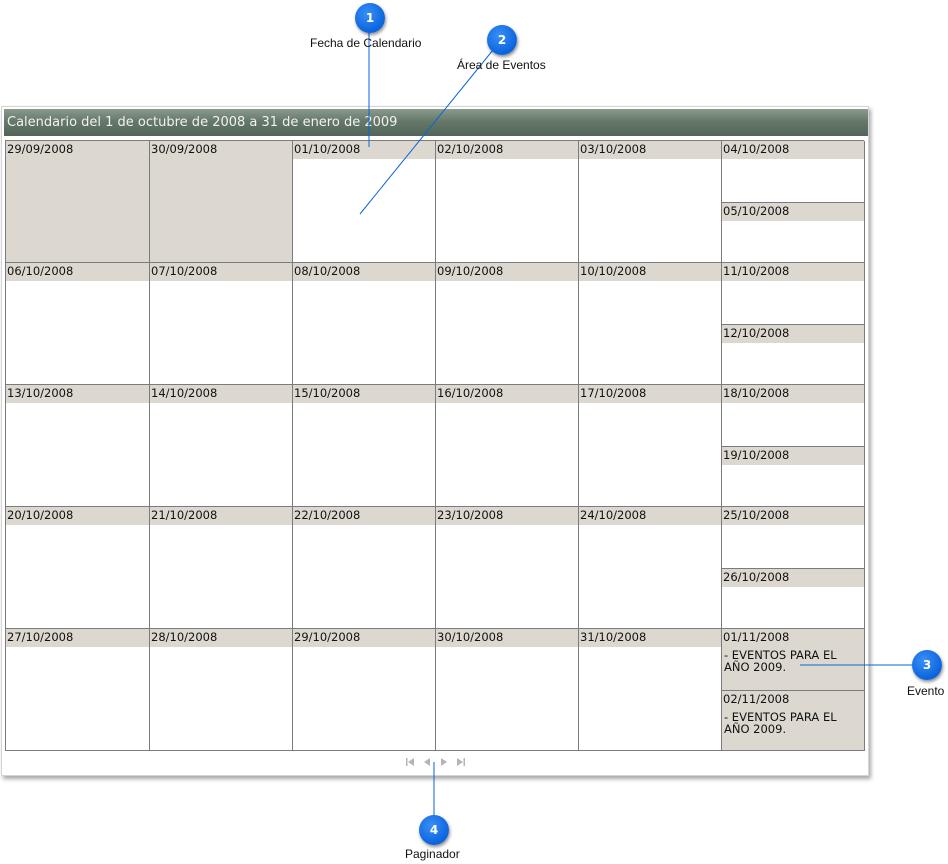 This screenshot has width=948, height=864. Describe the element at coordinates (77, 638) in the screenshot. I see `day-date-label: 27/10/2008` at that location.